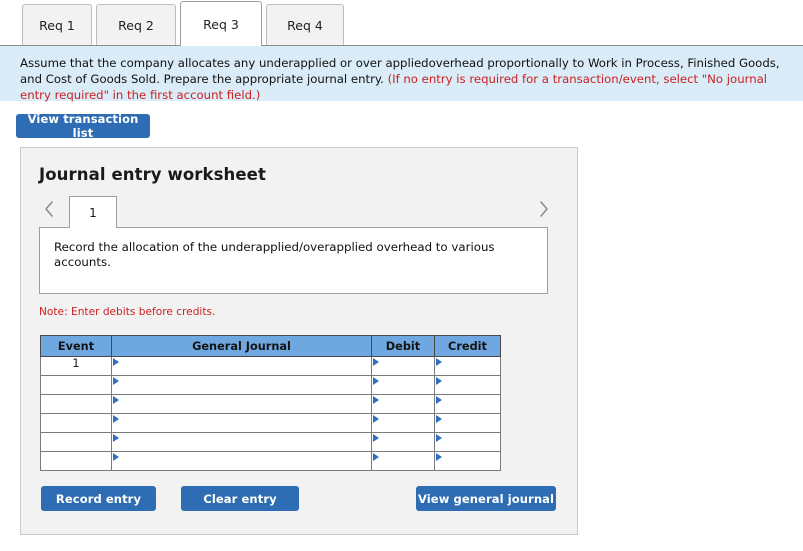 The height and width of the screenshot is (551, 803). I want to click on worksheet-page-tab-1: 1, so click(93, 212).